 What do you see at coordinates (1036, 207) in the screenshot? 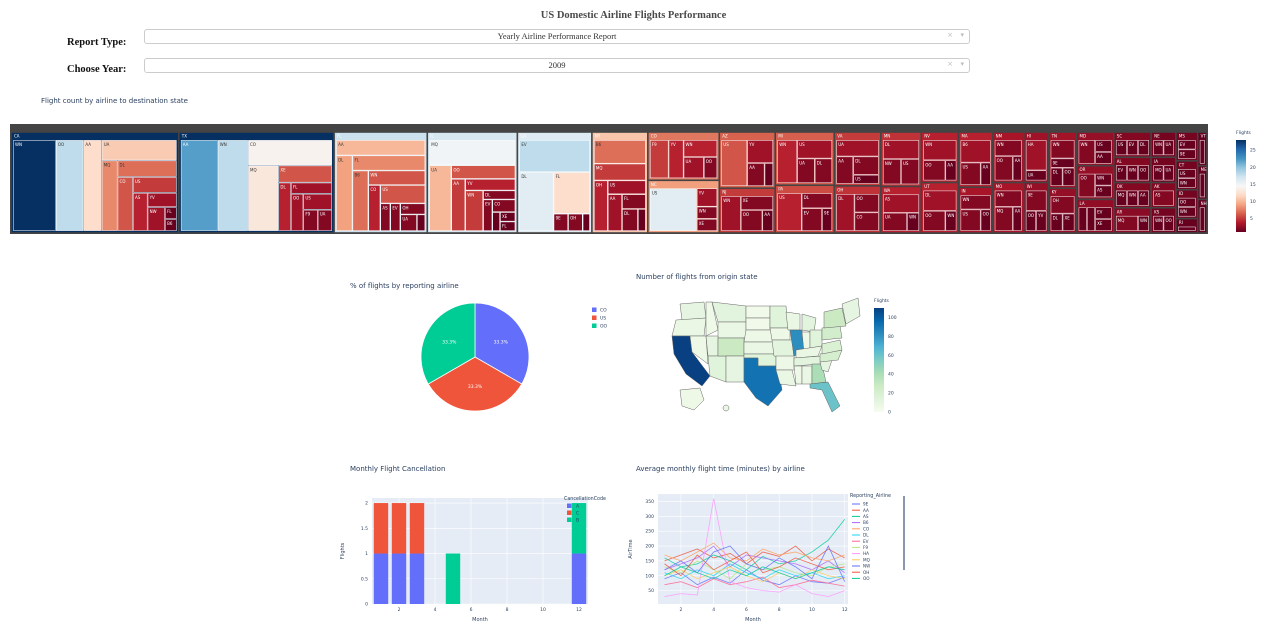
I see `treemap-state-WI: WI 9E OO YV` at bounding box center [1036, 207].